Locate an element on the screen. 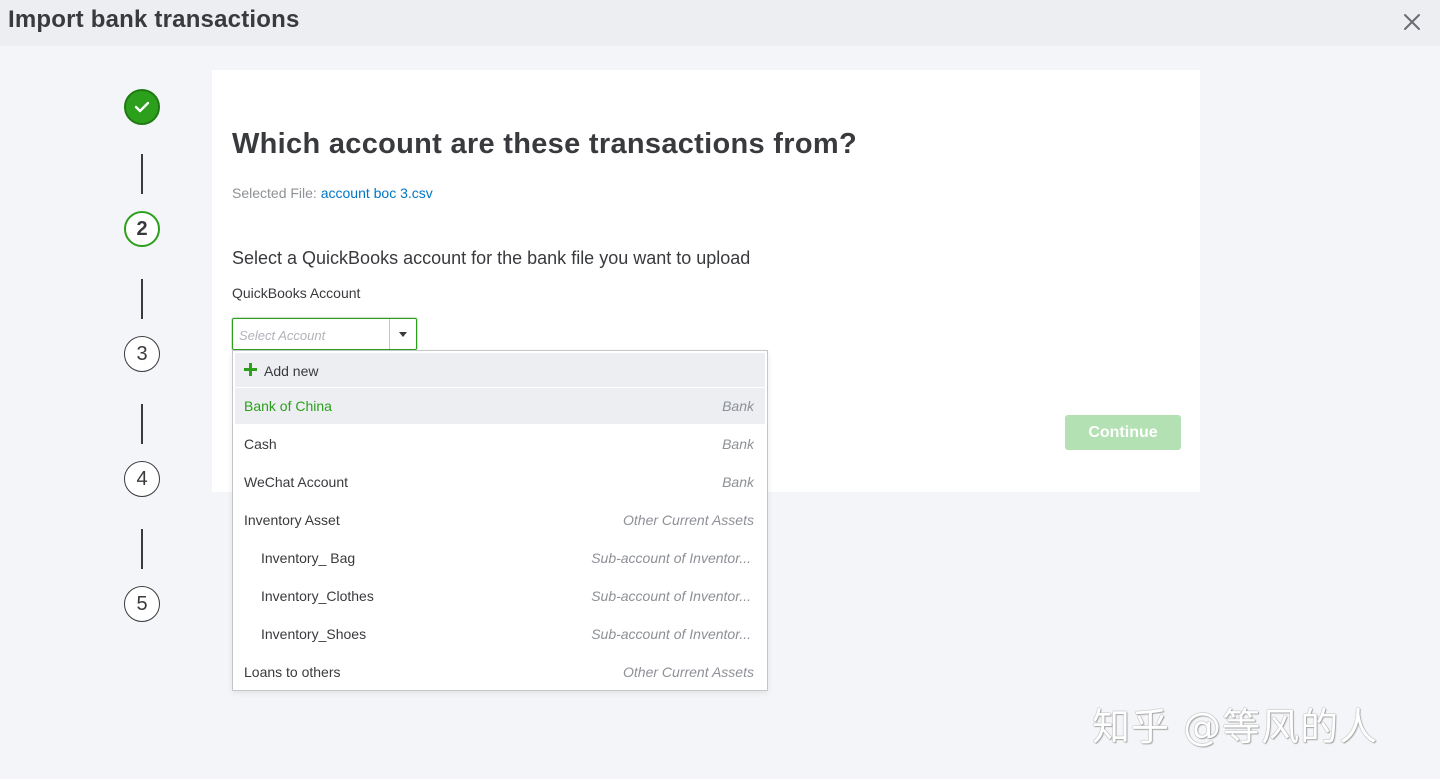 This screenshot has height=779, width=1440. account-option: Inventory Asset Other Current Assets is located at coordinates (500, 520).